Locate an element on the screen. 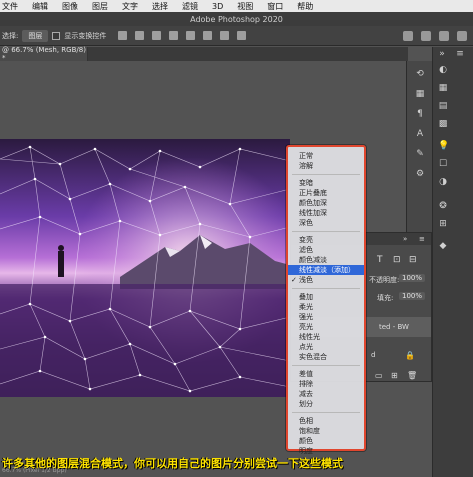 This screenshot has height=477, width=473. search-icon is located at coordinates (462, 35).